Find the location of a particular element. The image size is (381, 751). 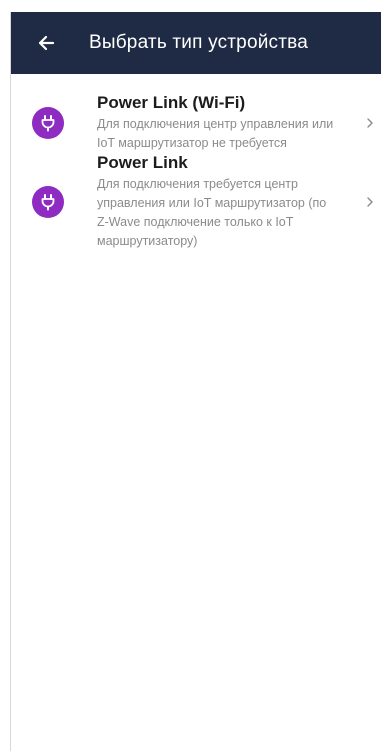

app-bar: Выбрать тип устройства is located at coordinates (196, 43).